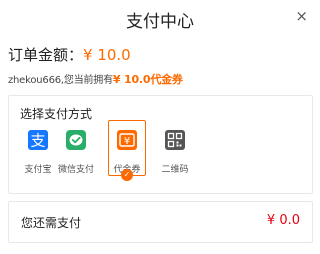 This screenshot has height=254, width=320. Describe the element at coordinates (107, 55) in the screenshot. I see `order-amount-value: ¥ 10.0` at that location.